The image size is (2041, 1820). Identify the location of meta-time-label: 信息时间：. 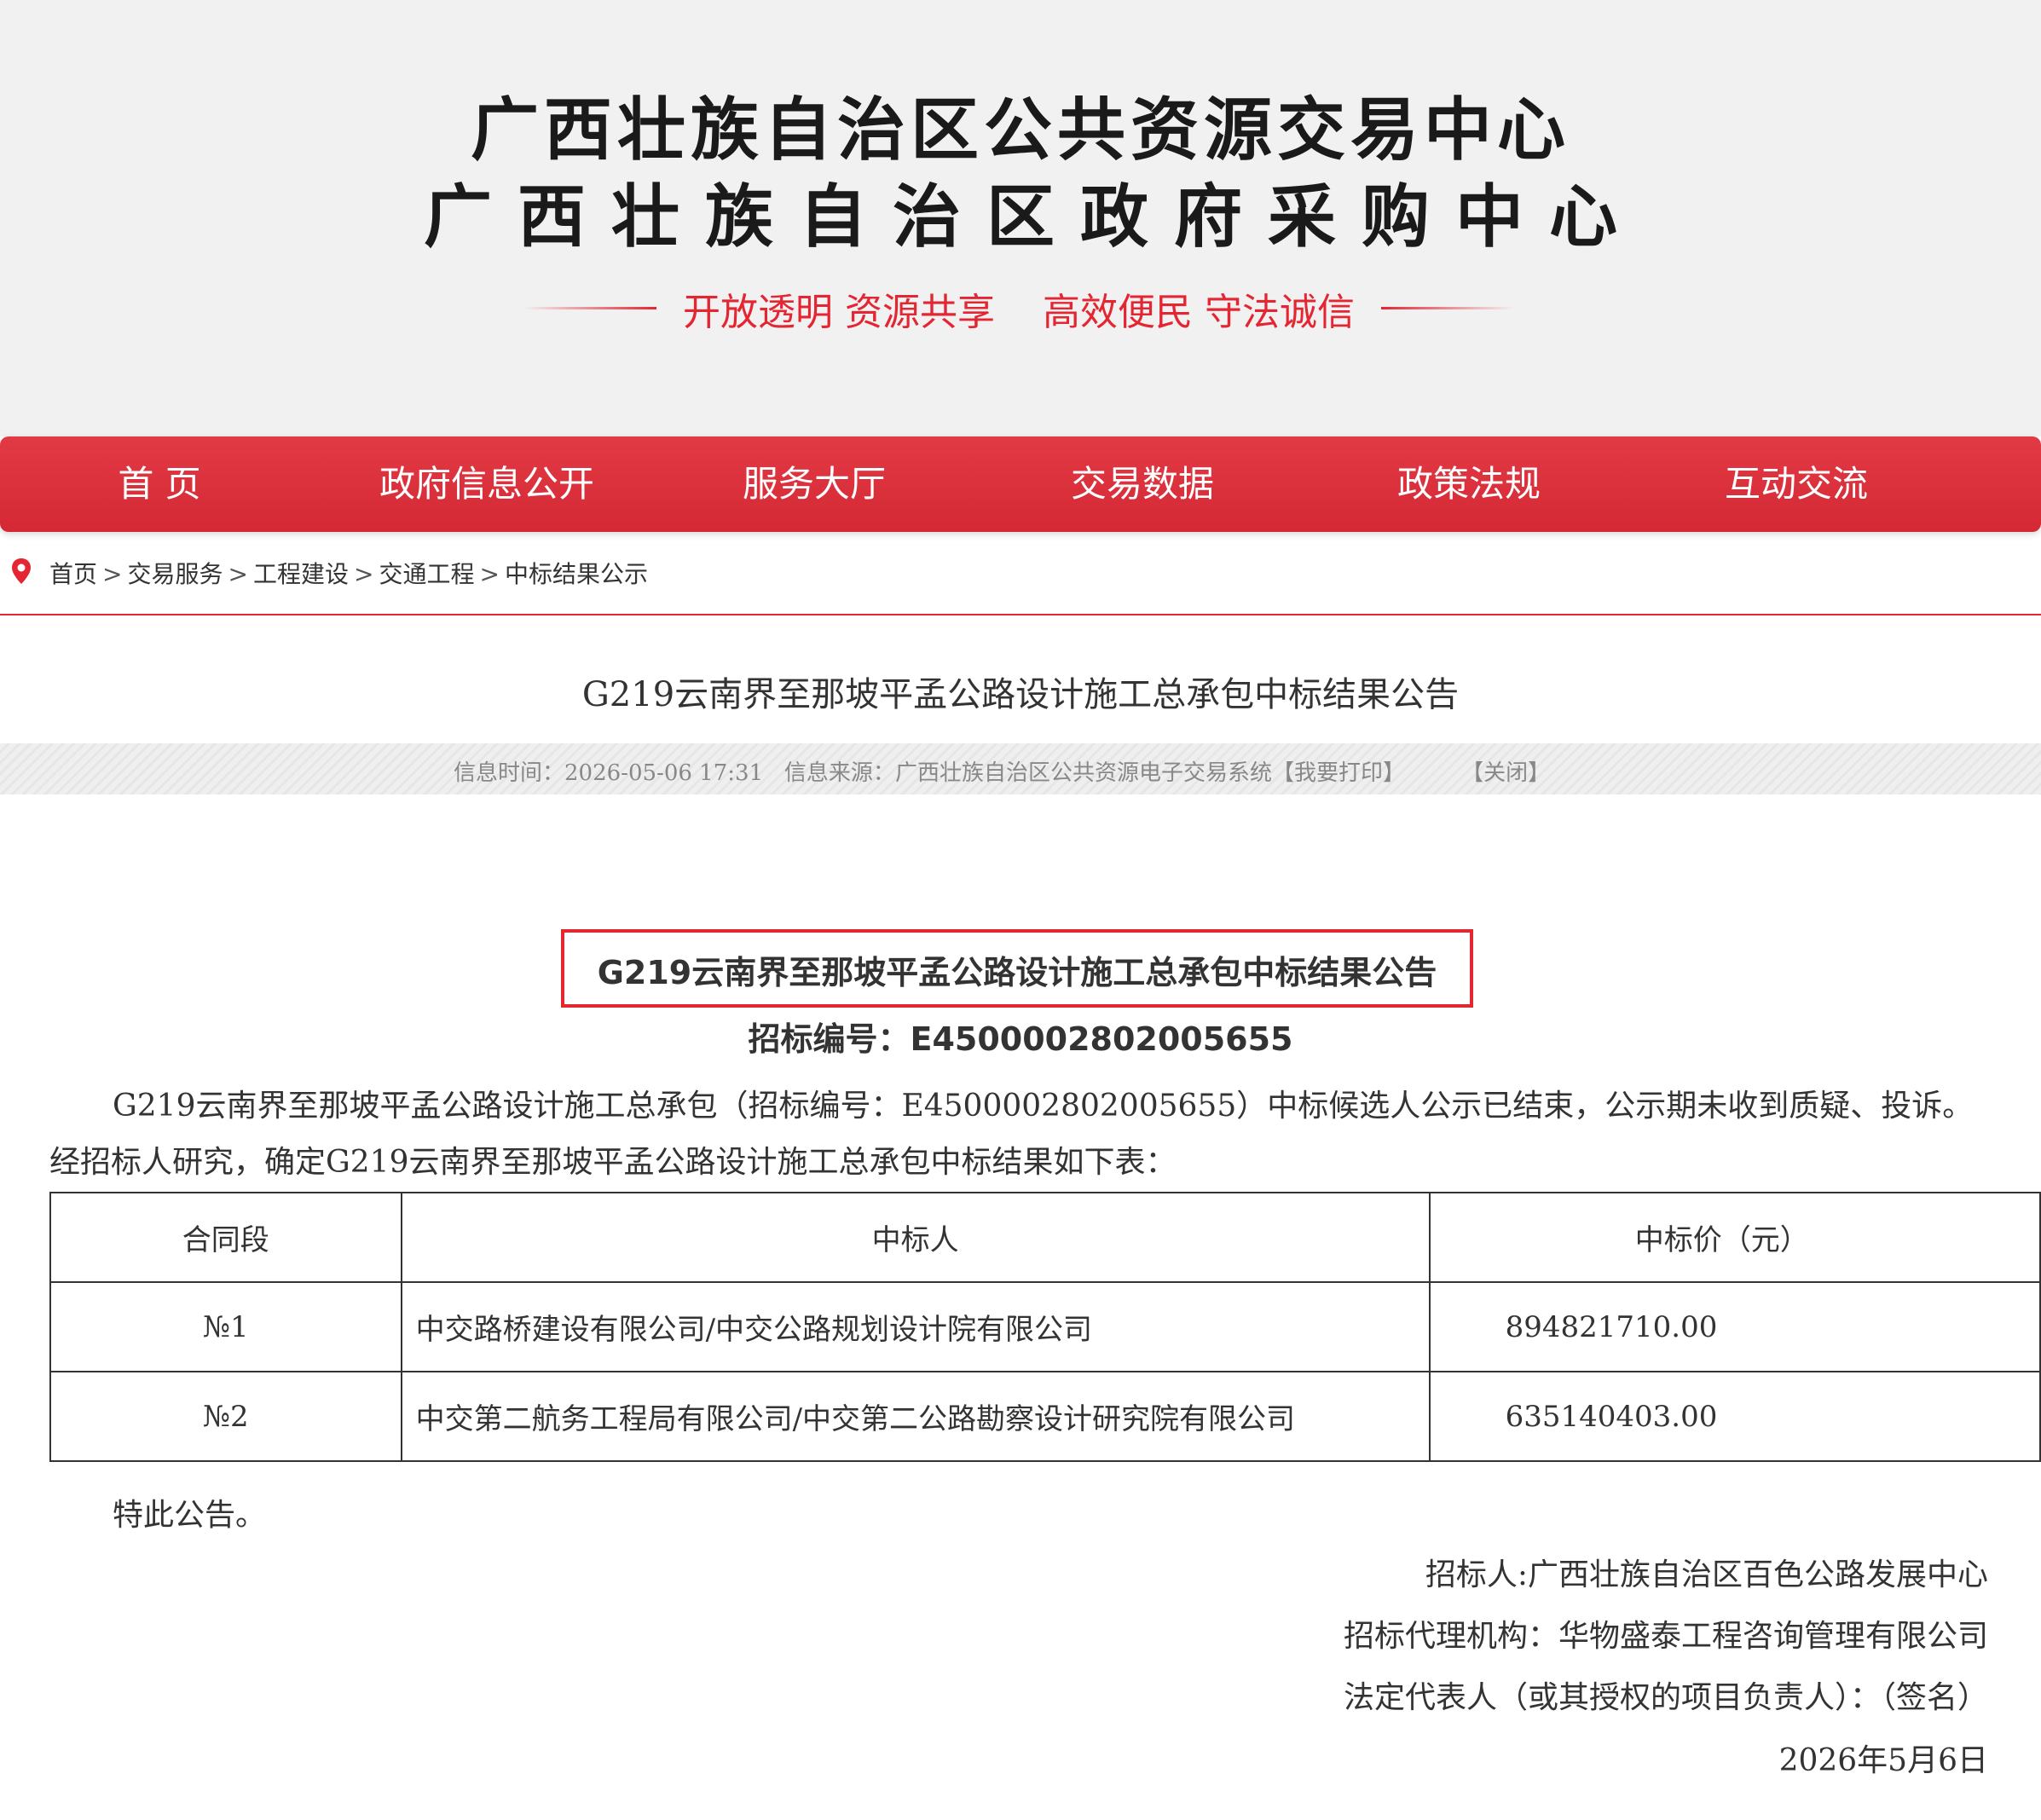
(509, 773).